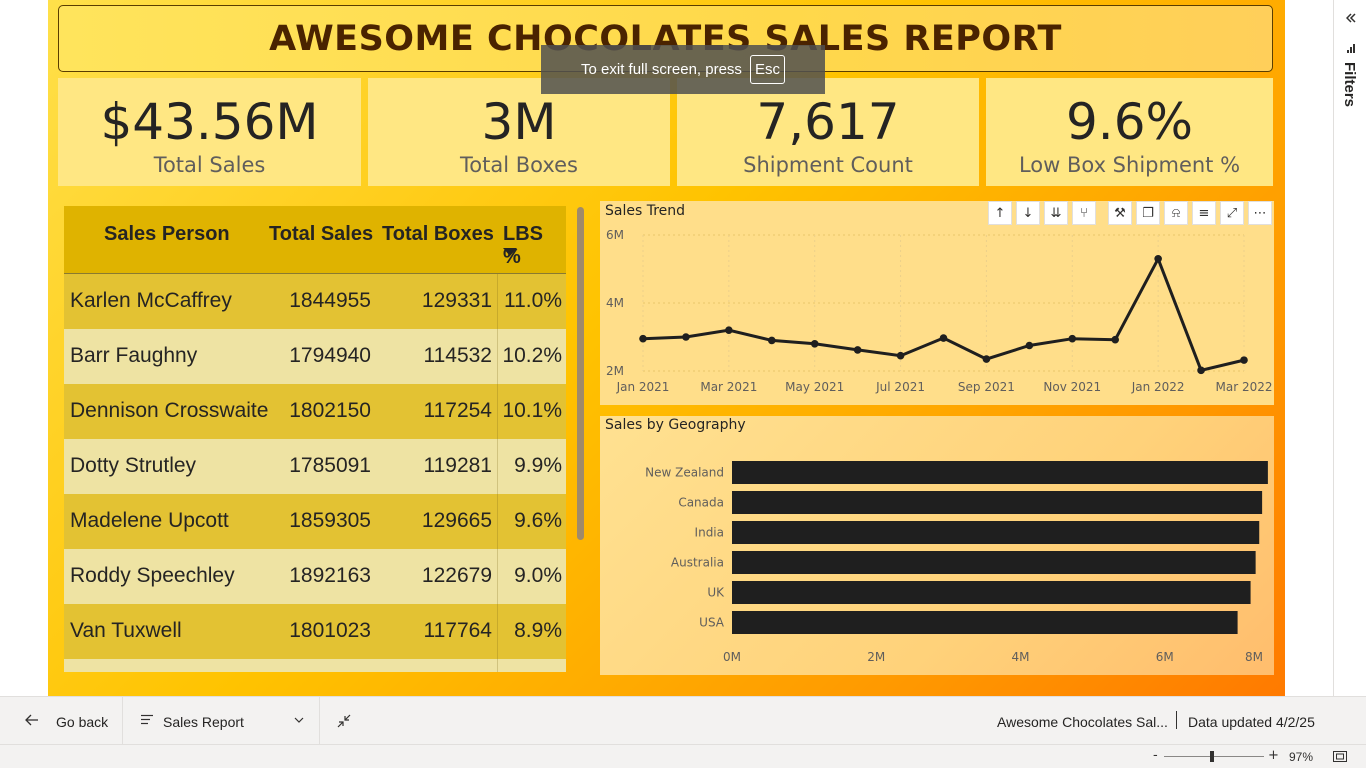 The image size is (1366, 768). I want to click on table-row: Van Tuxwell 1801023 117764 8.9%, so click(315, 631).